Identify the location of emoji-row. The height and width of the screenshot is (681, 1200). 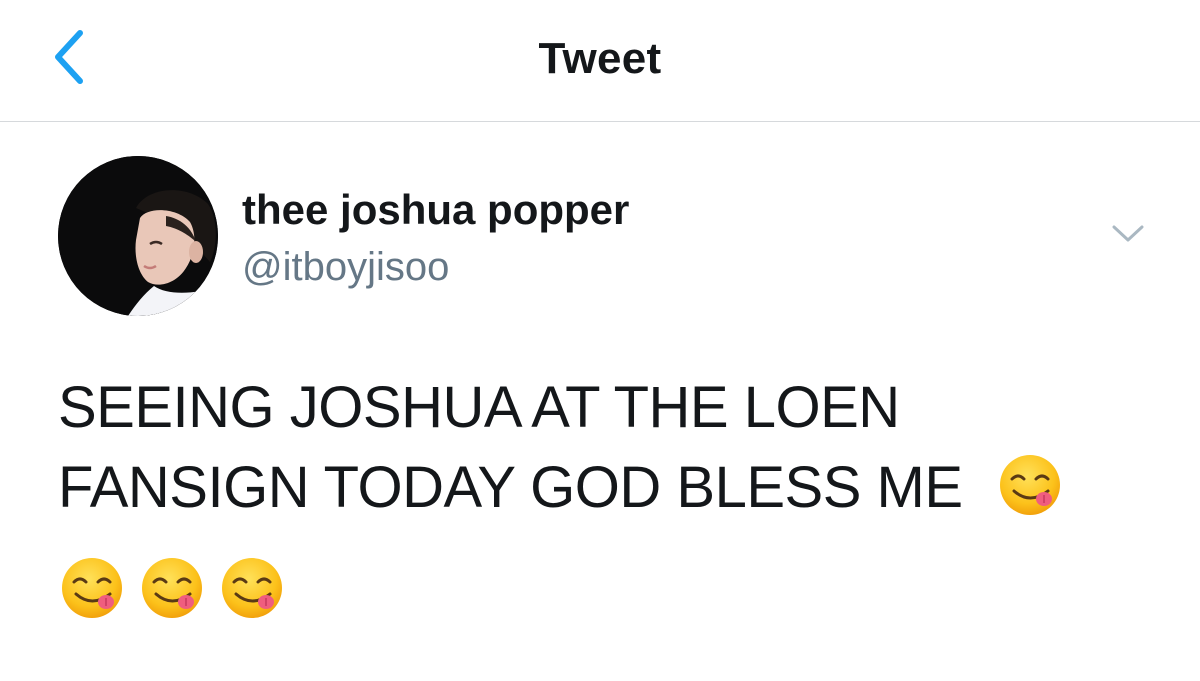
(172, 591).